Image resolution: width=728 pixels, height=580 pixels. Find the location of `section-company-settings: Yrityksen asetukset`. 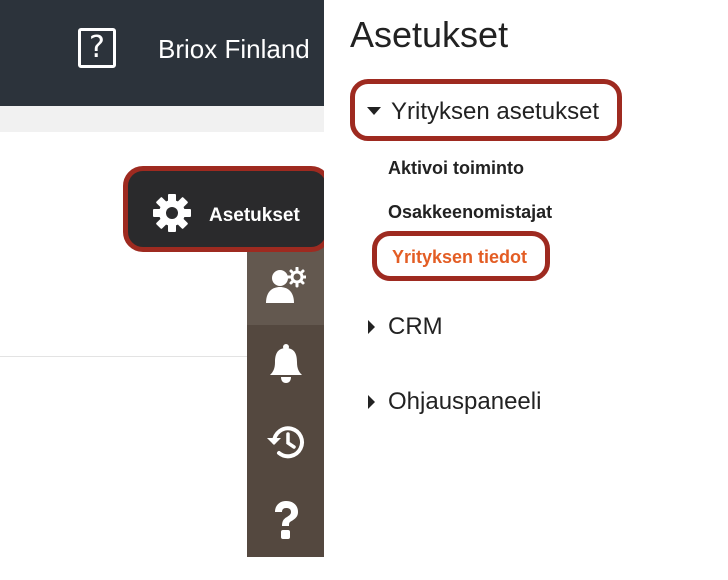

section-company-settings: Yrityksen asetukset is located at coordinates (486, 110).